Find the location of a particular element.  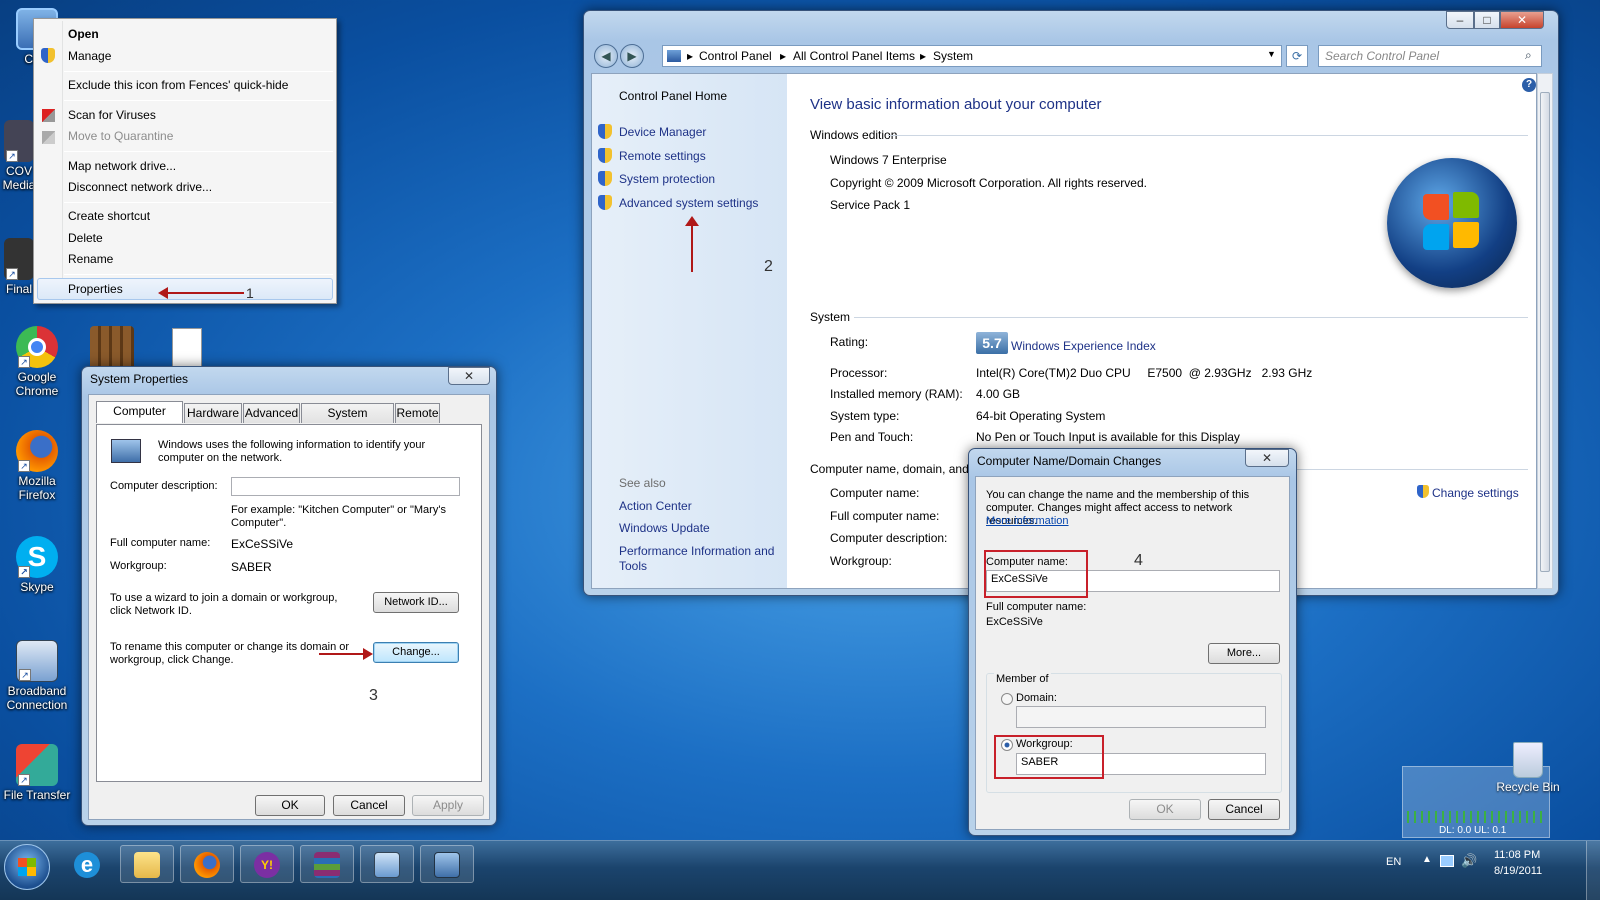

file-transfer-icon: ↗ is located at coordinates (37, 765).